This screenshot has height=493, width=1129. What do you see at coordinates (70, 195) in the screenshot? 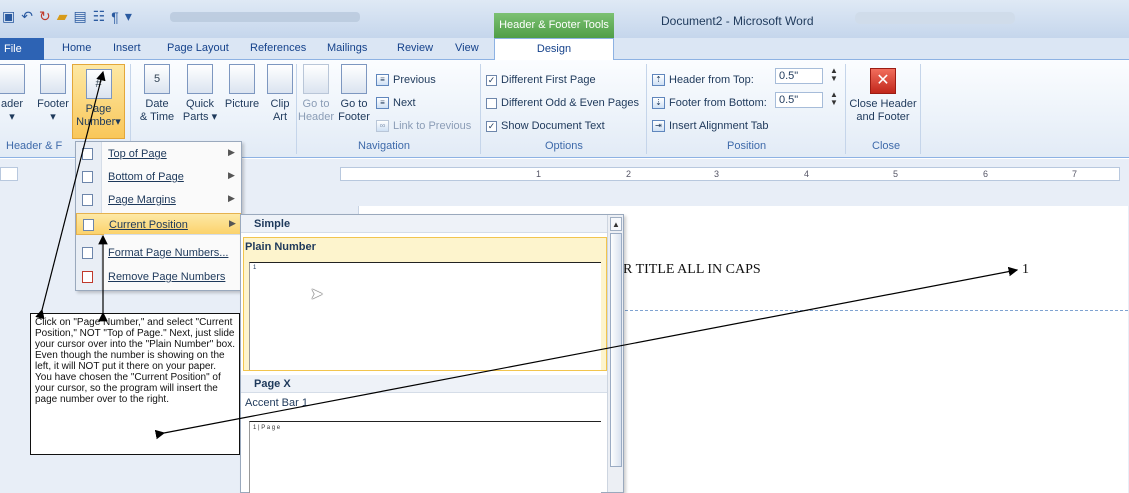
I see `arrow-to-page-number` at bounding box center [70, 195].